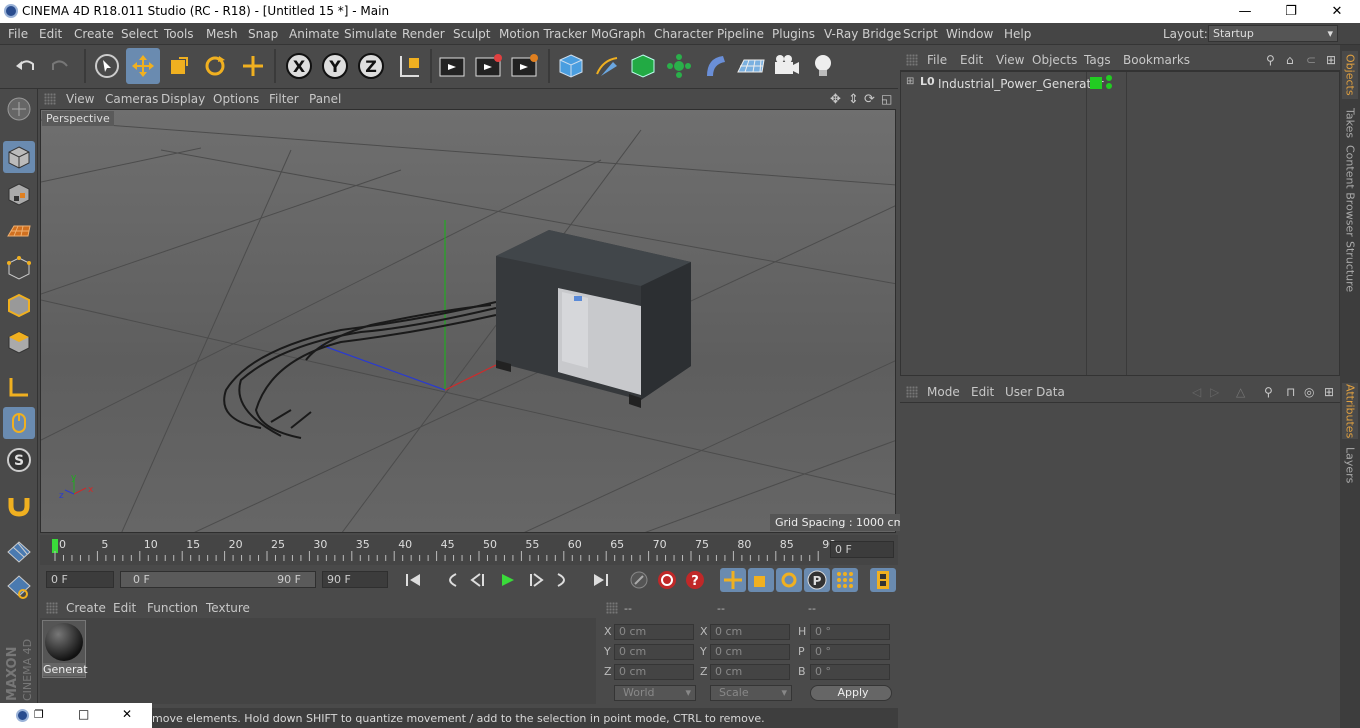 This screenshot has height=728, width=1360. What do you see at coordinates (335, 66) in the screenshot?
I see `y-axis-lock-button: Y` at bounding box center [335, 66].